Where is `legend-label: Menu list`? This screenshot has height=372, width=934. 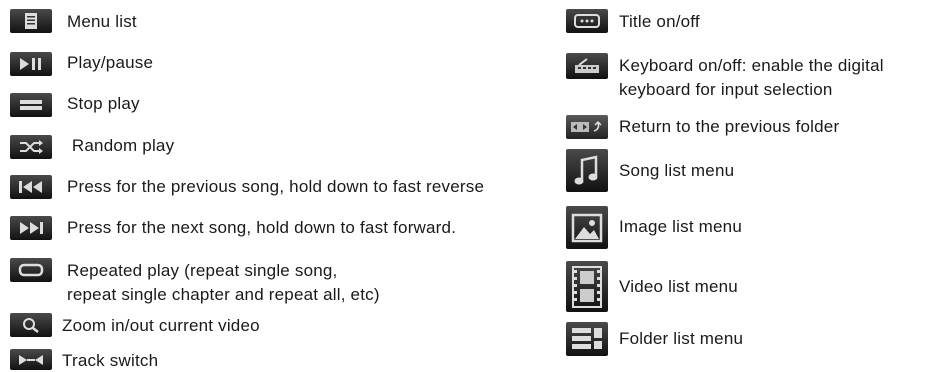
legend-label: Menu list is located at coordinates (102, 21).